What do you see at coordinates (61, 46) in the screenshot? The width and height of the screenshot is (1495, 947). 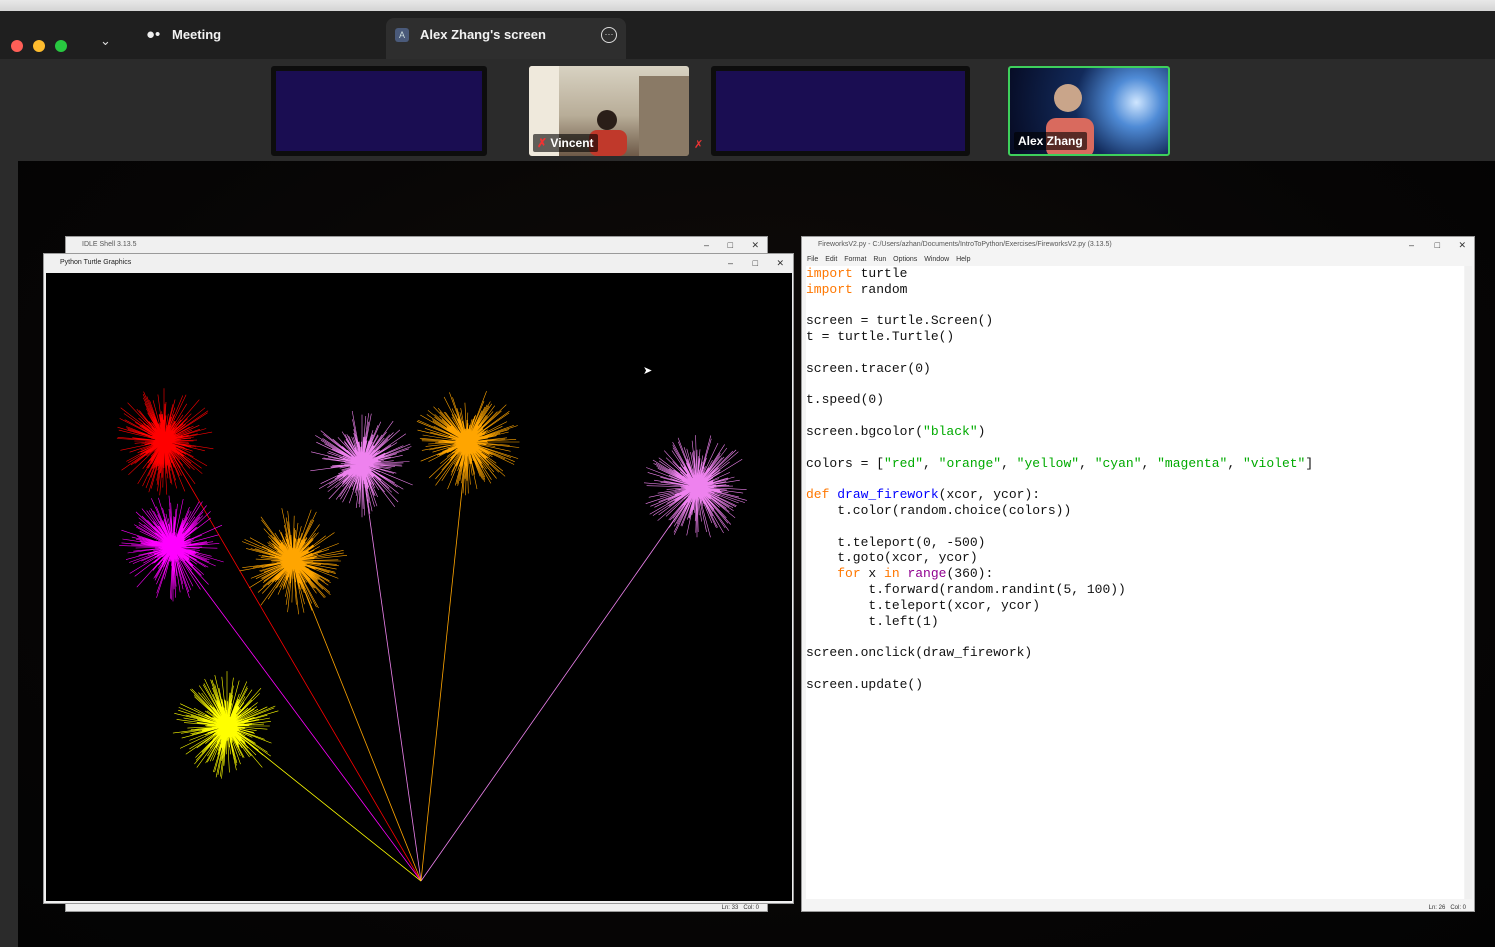 I see `zoom-window-button` at bounding box center [61, 46].